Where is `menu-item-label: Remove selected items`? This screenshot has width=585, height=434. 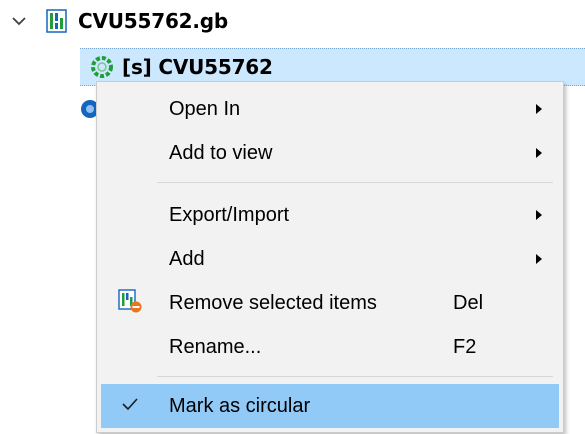
menu-item-label: Remove selected items is located at coordinates (273, 302).